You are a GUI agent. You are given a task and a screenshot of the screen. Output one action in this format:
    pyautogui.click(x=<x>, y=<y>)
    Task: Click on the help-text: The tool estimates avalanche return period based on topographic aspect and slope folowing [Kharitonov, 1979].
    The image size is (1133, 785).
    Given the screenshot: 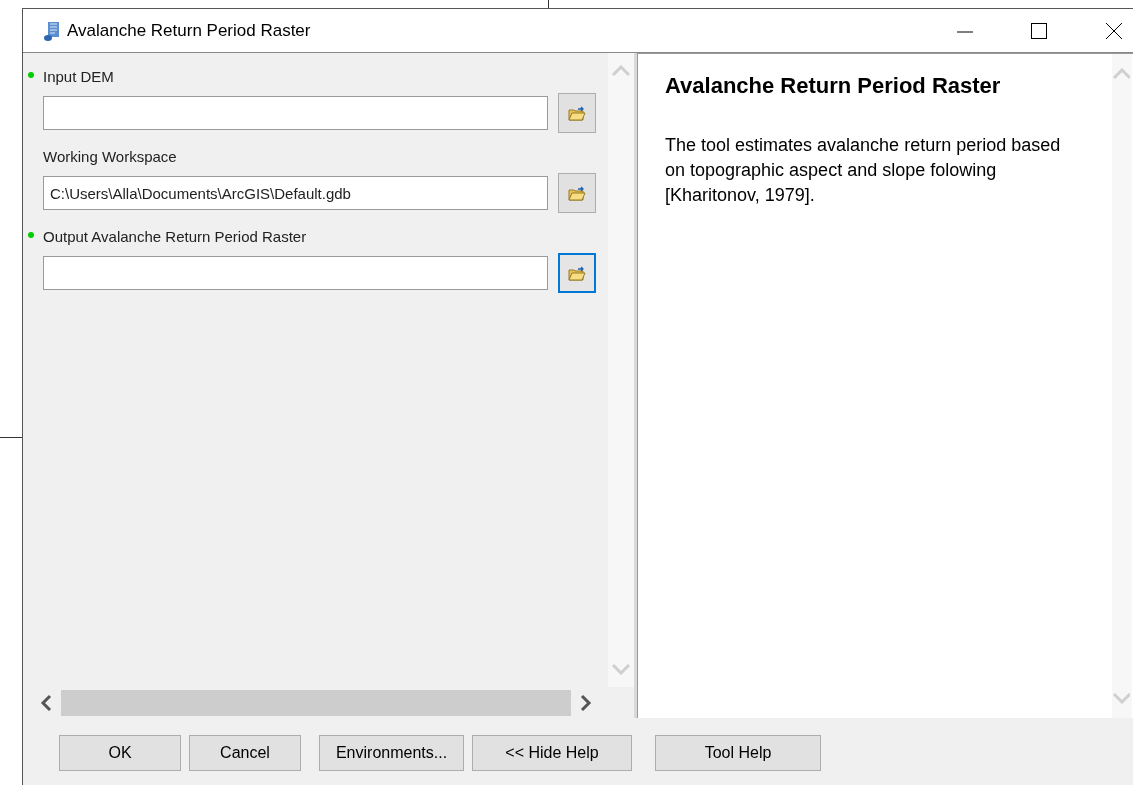 What is the action you would take?
    pyautogui.click(x=863, y=170)
    